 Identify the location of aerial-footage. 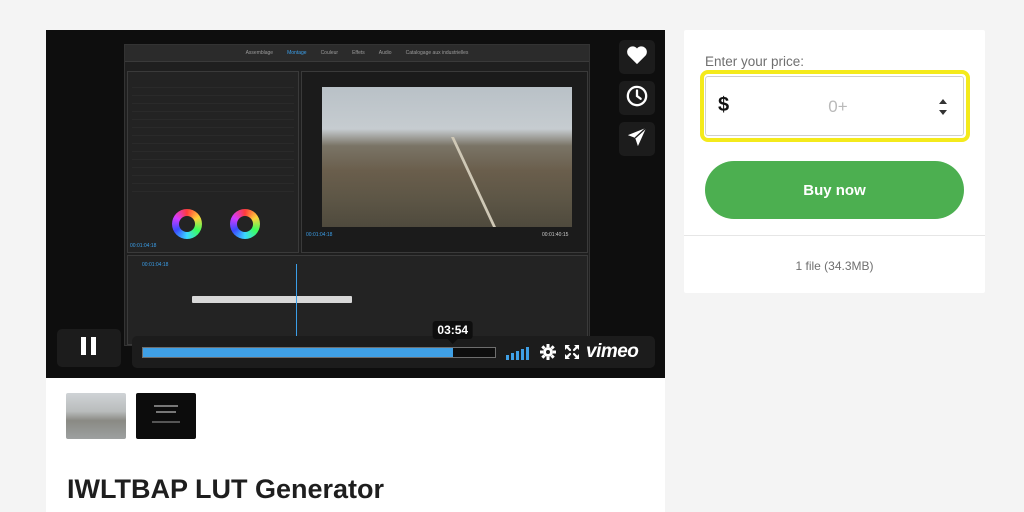
(447, 157).